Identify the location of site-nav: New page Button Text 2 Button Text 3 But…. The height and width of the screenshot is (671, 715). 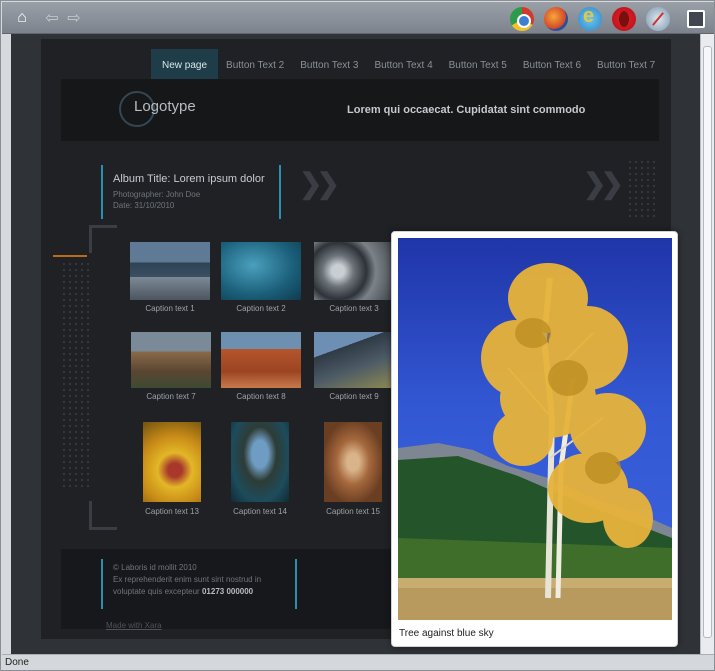
(407, 66).